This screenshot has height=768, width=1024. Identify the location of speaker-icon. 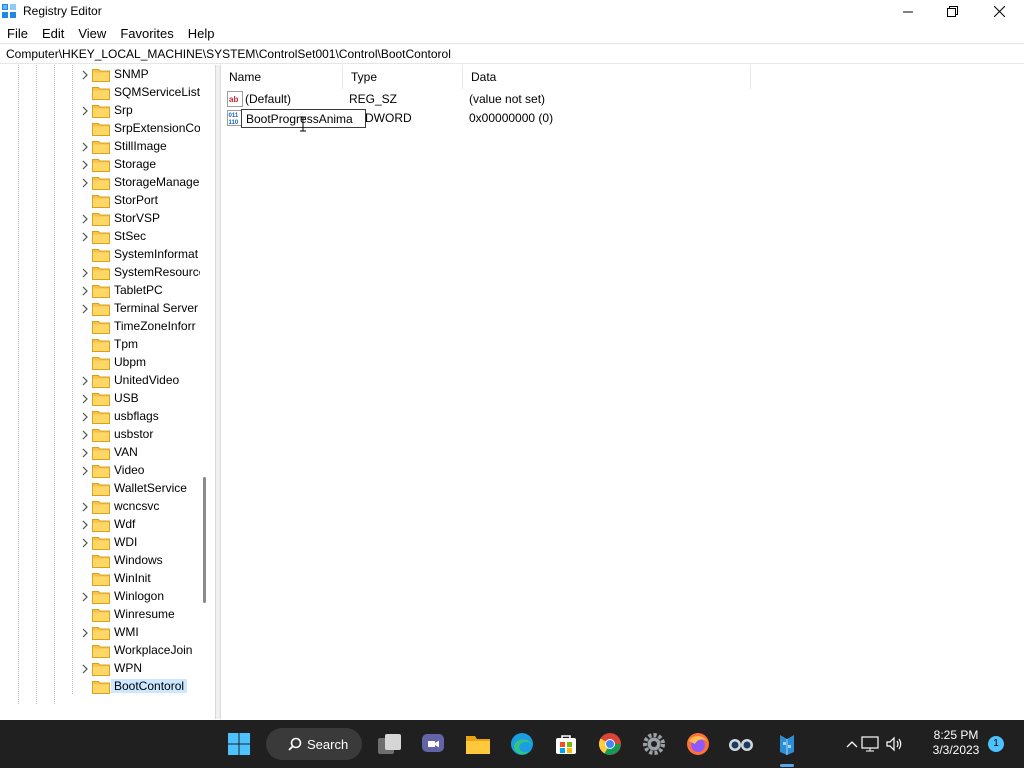
(894, 744).